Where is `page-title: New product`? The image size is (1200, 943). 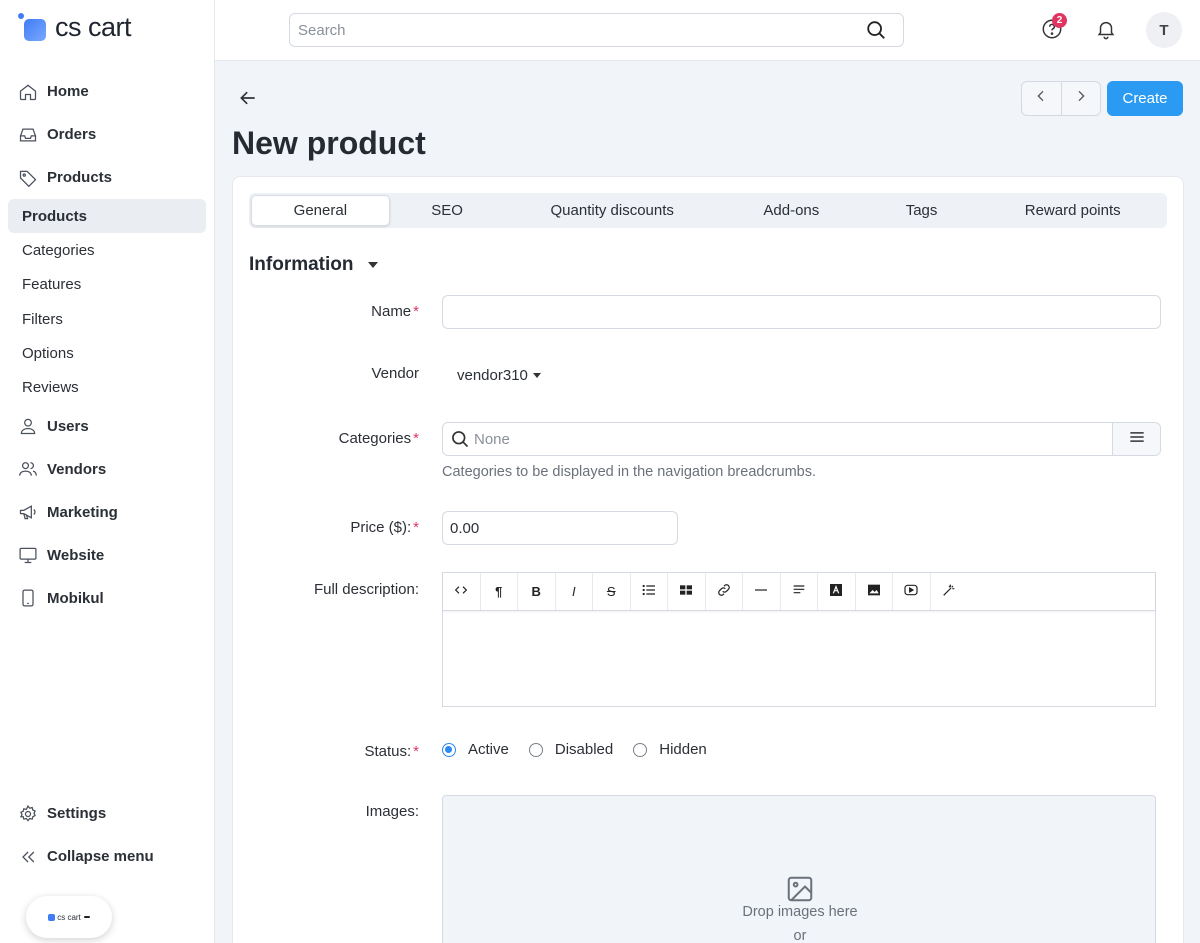
page-title: New product is located at coordinates (329, 143).